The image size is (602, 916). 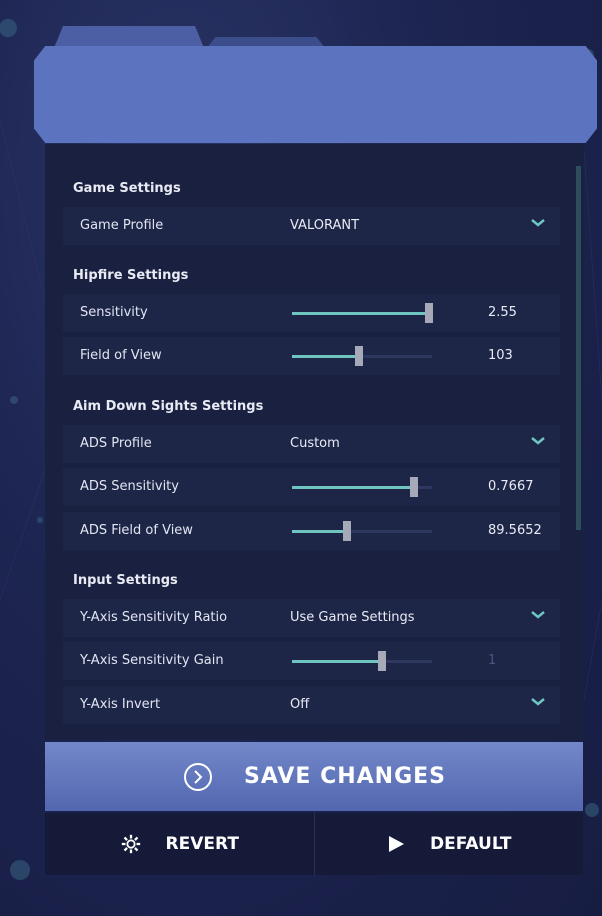 What do you see at coordinates (122, 225) in the screenshot?
I see `game-profile-label: Game Profile` at bounding box center [122, 225].